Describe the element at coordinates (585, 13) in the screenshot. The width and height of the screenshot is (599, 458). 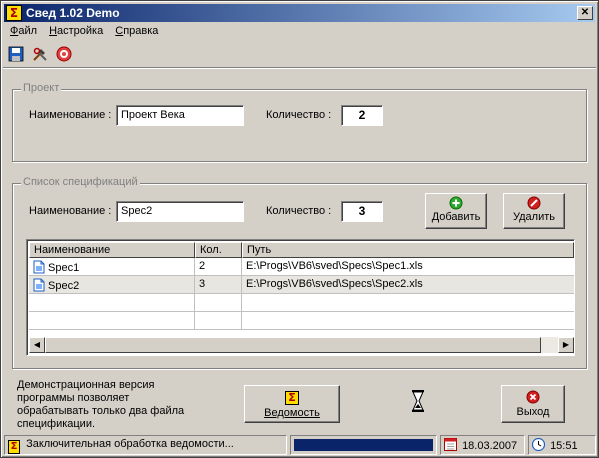
I see `close-button: ✕` at that location.